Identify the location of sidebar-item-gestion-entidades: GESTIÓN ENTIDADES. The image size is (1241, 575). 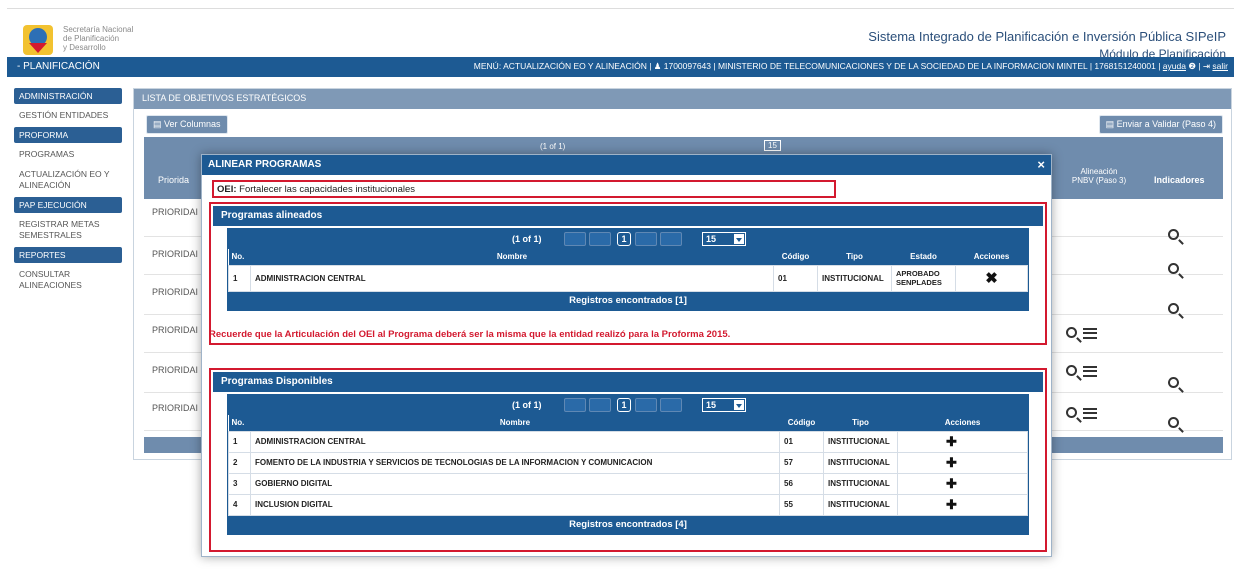
(68, 115).